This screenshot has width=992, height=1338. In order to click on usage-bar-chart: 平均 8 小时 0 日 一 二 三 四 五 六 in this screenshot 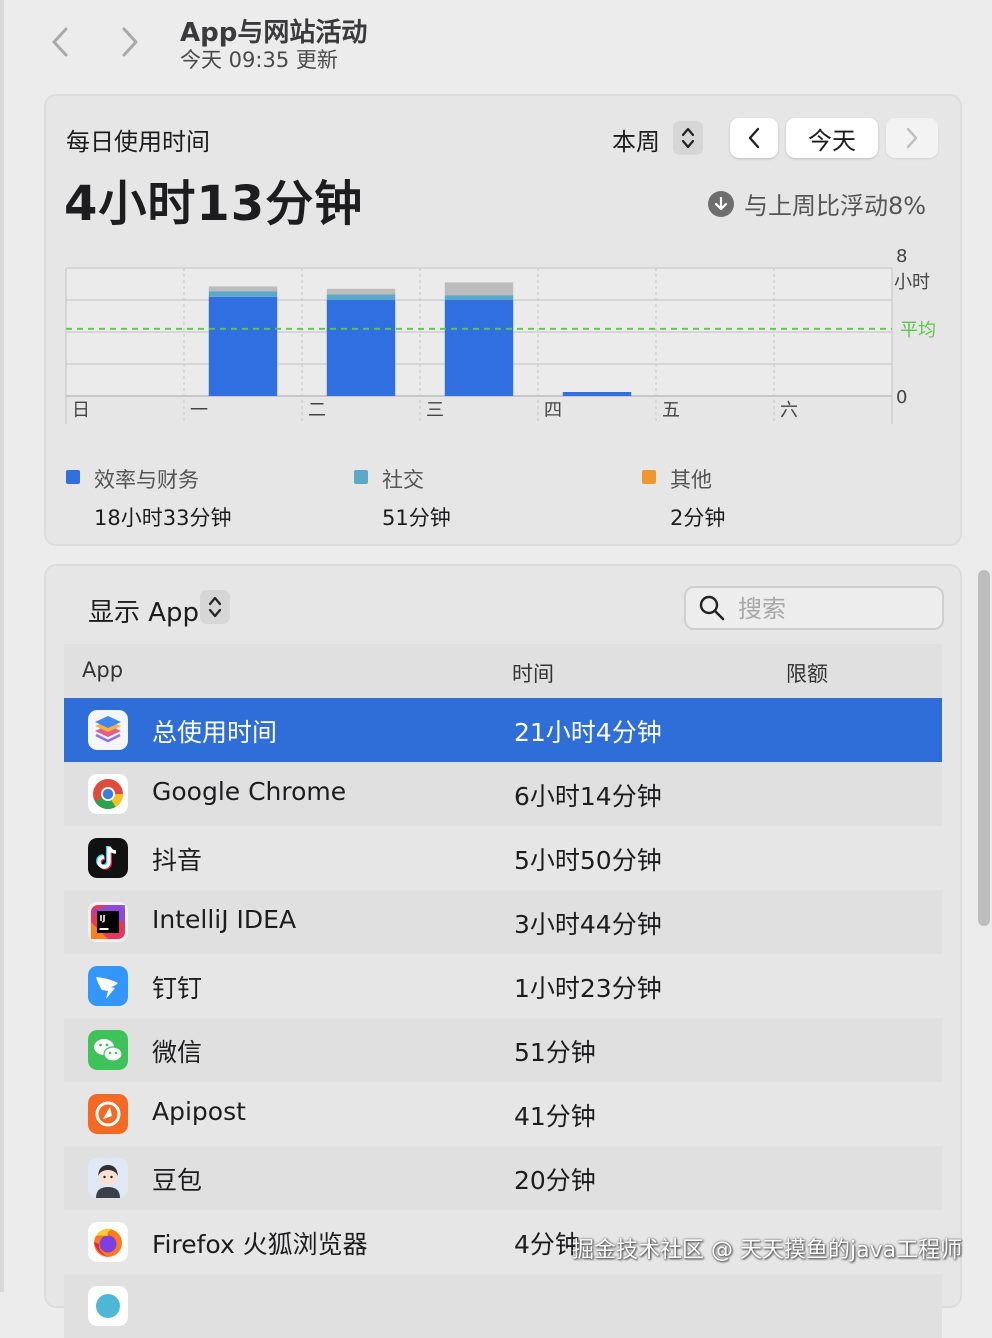, I will do `click(500, 335)`.